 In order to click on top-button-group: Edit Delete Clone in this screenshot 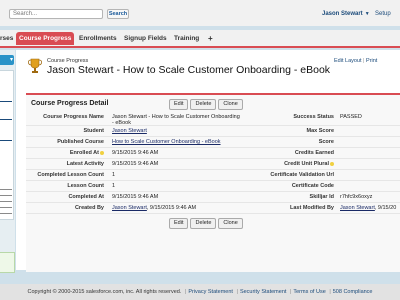, I will do `click(206, 104)`.